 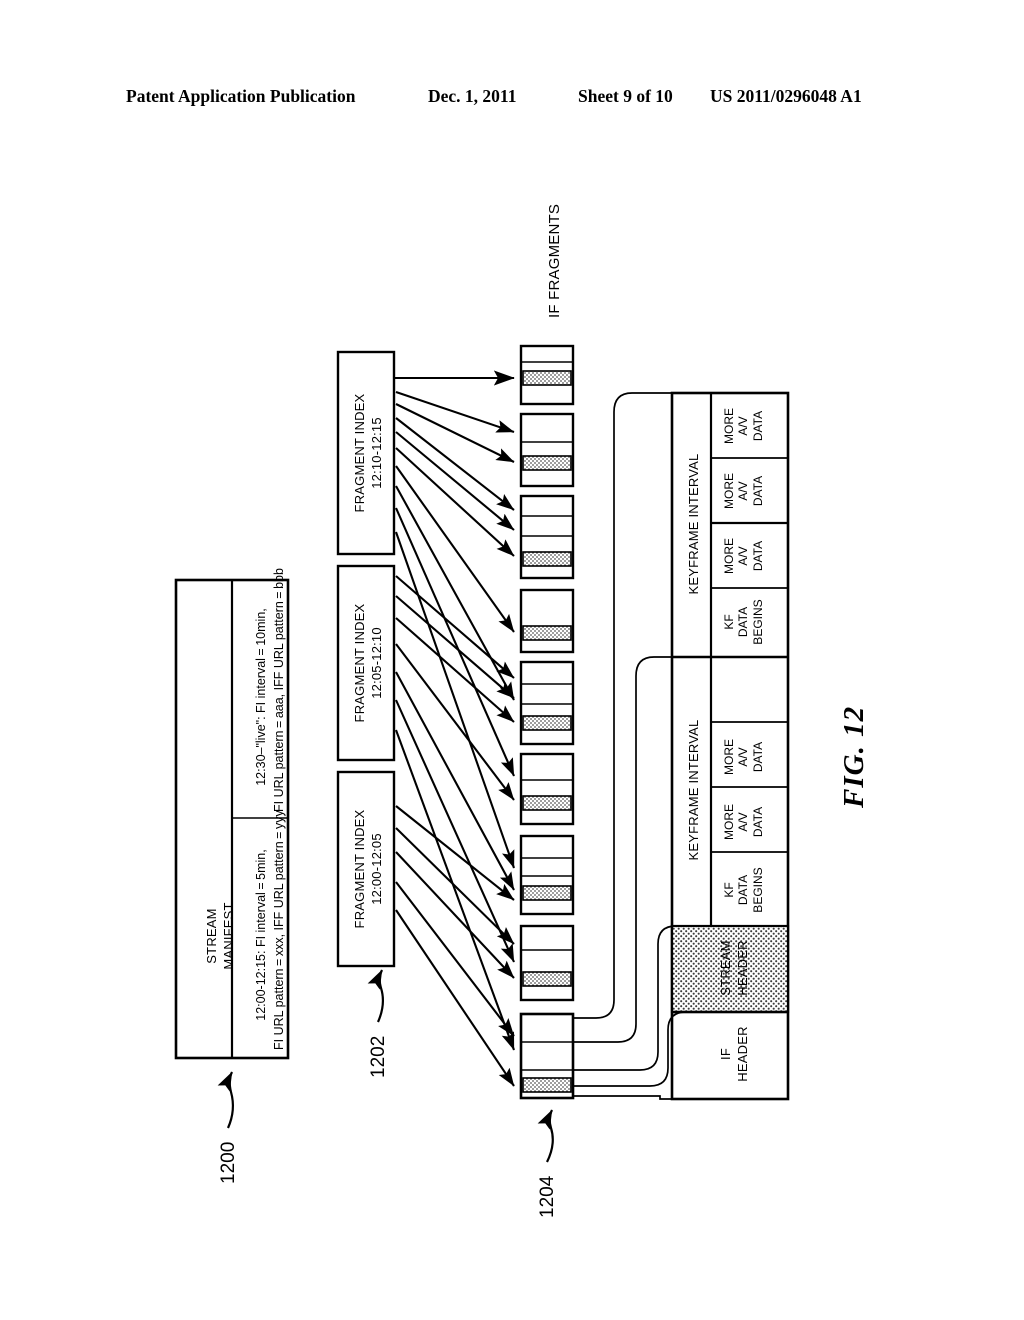 What do you see at coordinates (228, 1162) in the screenshot?
I see `reference-numeral-1200: 1200` at bounding box center [228, 1162].